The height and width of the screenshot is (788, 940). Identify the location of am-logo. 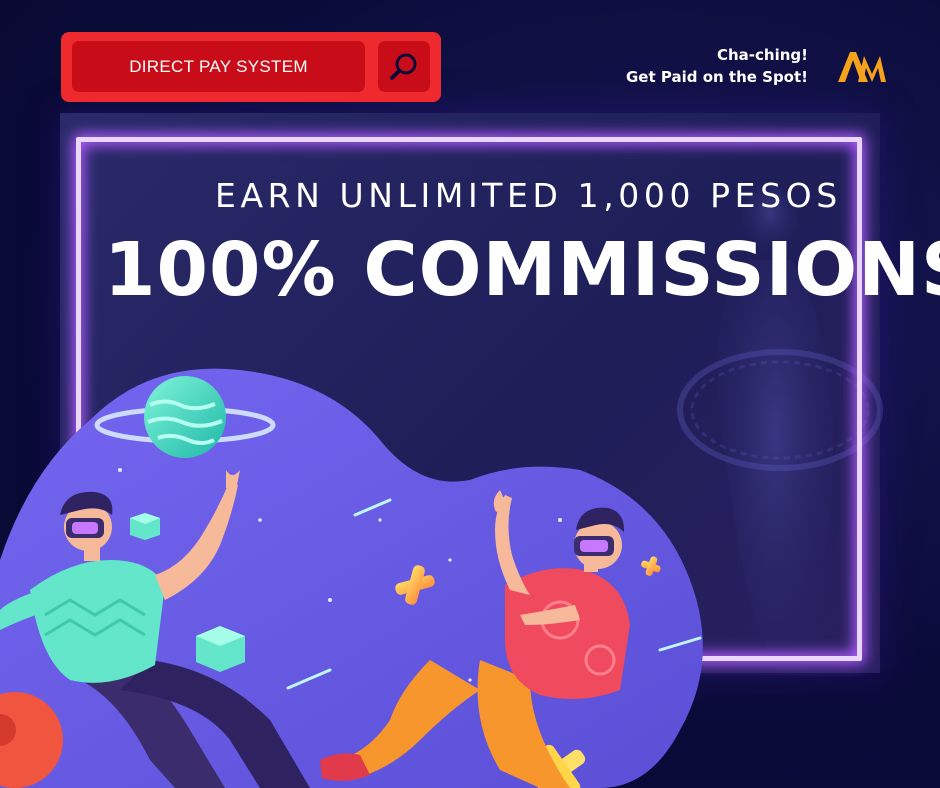
(862, 67).